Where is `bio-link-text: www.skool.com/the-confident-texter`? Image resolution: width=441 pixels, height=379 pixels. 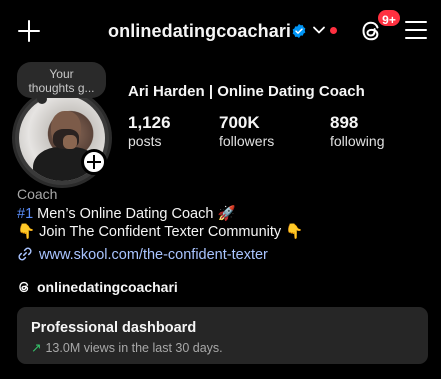
bio-link-text: www.skool.com/the-confident-texter is located at coordinates (153, 255).